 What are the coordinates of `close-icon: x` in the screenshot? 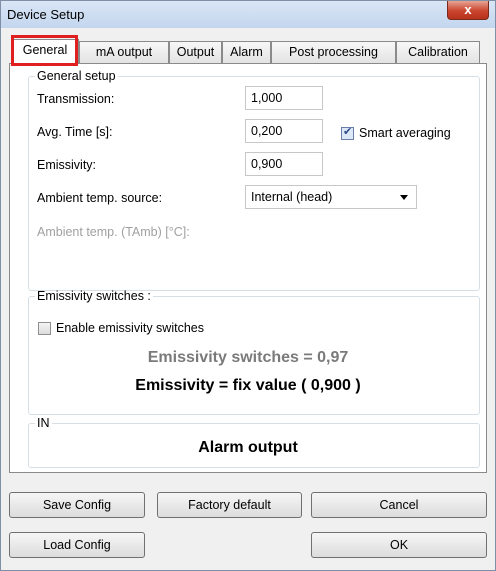 It's located at (468, 9).